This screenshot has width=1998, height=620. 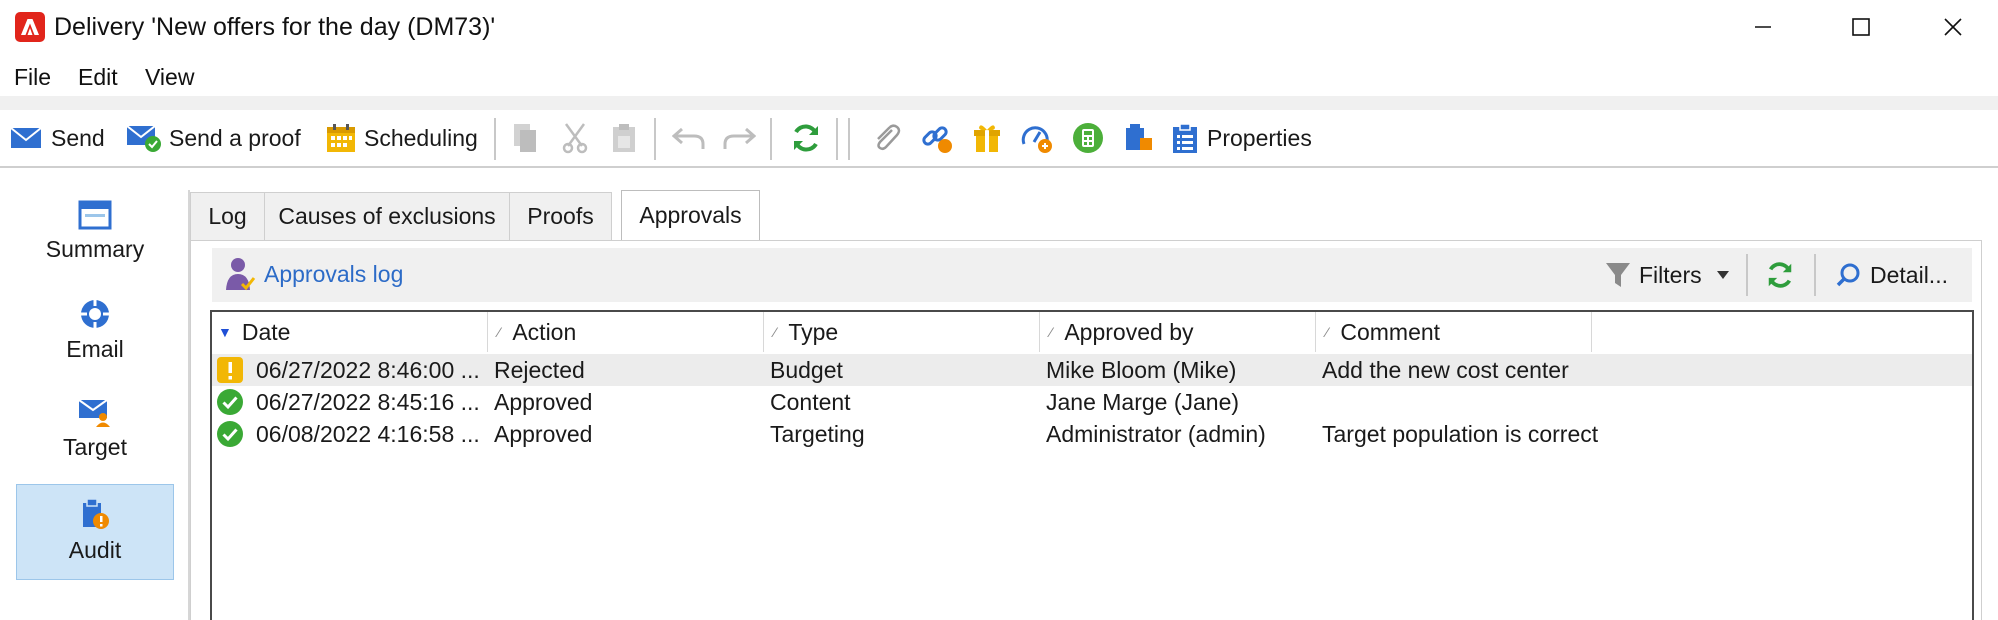 I want to click on column-header-comment: ⁄ Comment, so click(x=1454, y=332).